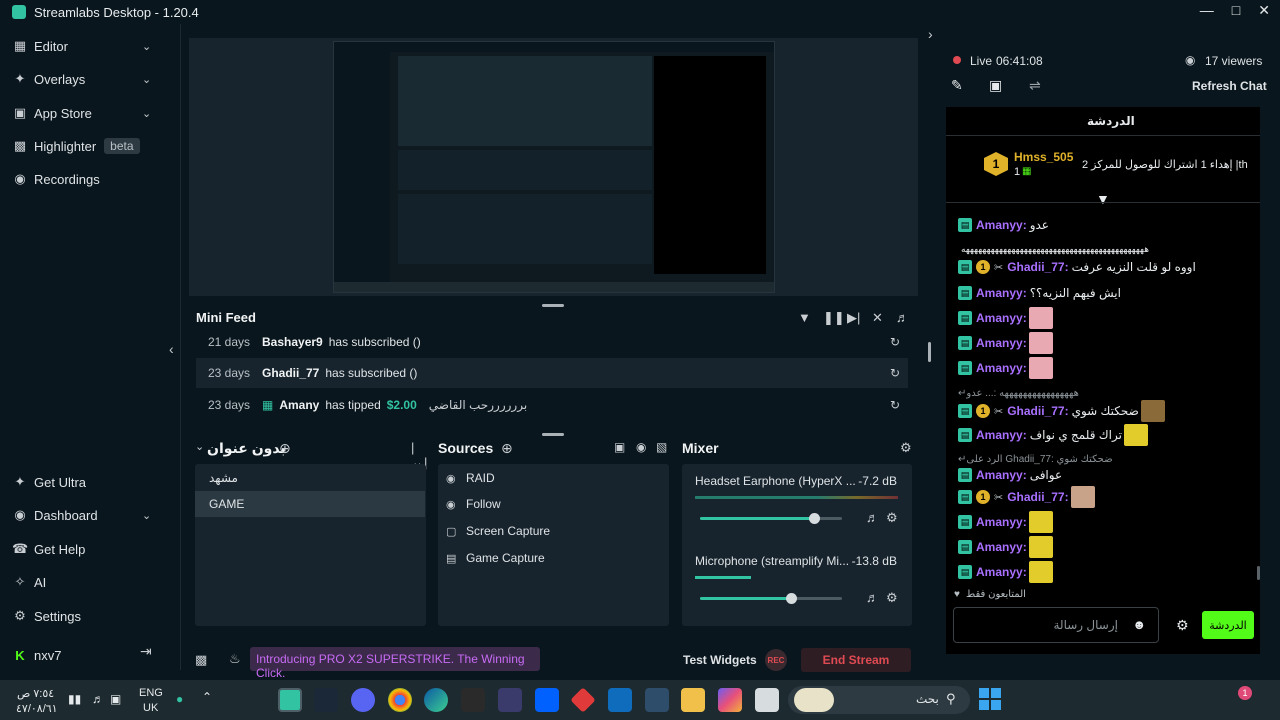 This screenshot has width=1280, height=720. Describe the element at coordinates (81, 46) in the screenshot. I see `nav-editor: ▦ Editor ⌄` at that location.